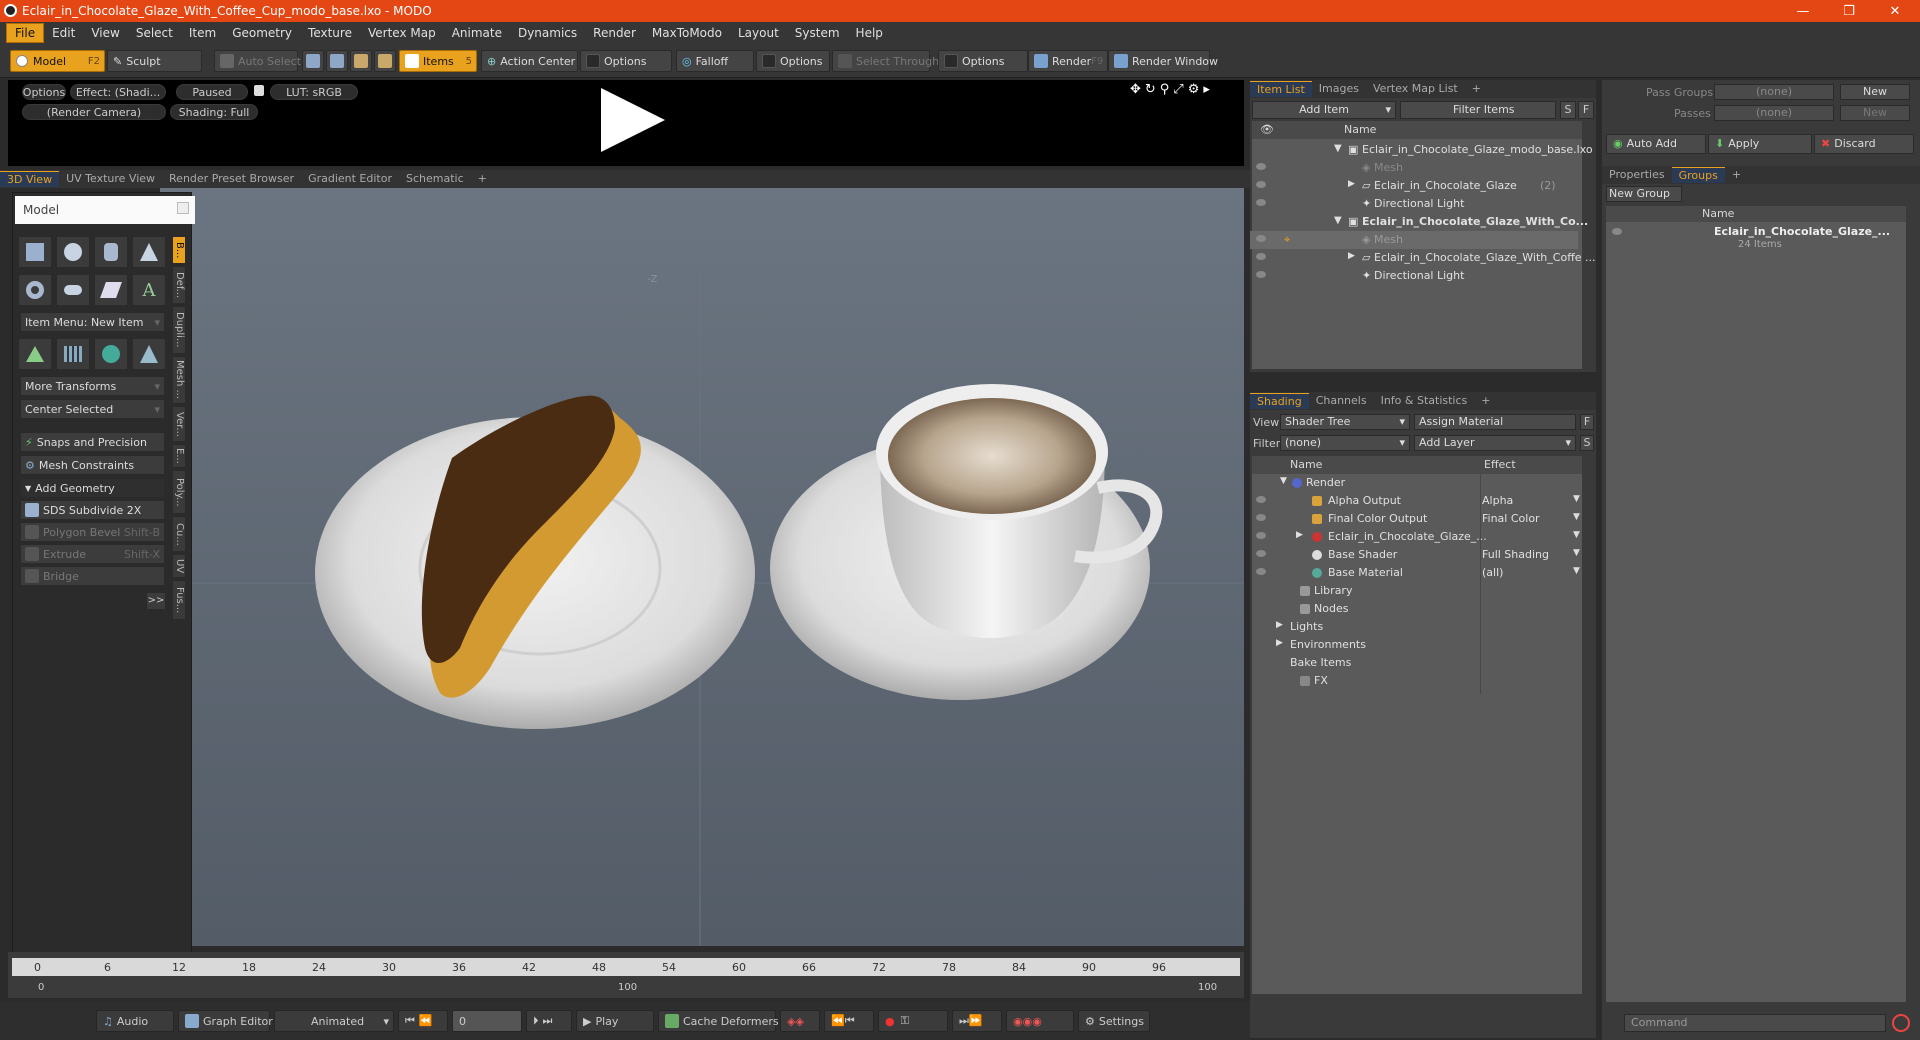 The height and width of the screenshot is (1040, 1920). What do you see at coordinates (149, 290) in the screenshot?
I see `text-tool-button: A` at bounding box center [149, 290].